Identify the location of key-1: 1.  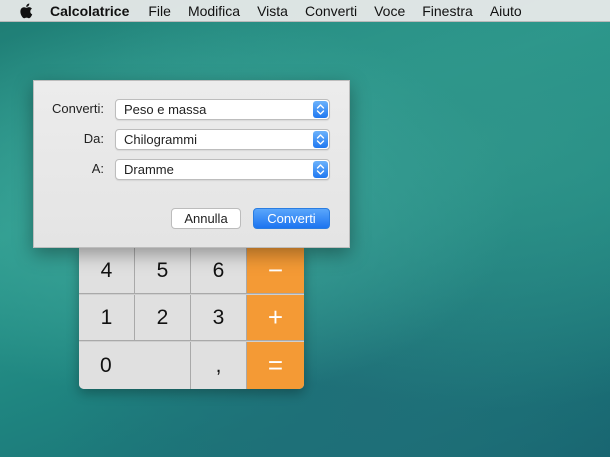
(107, 318).